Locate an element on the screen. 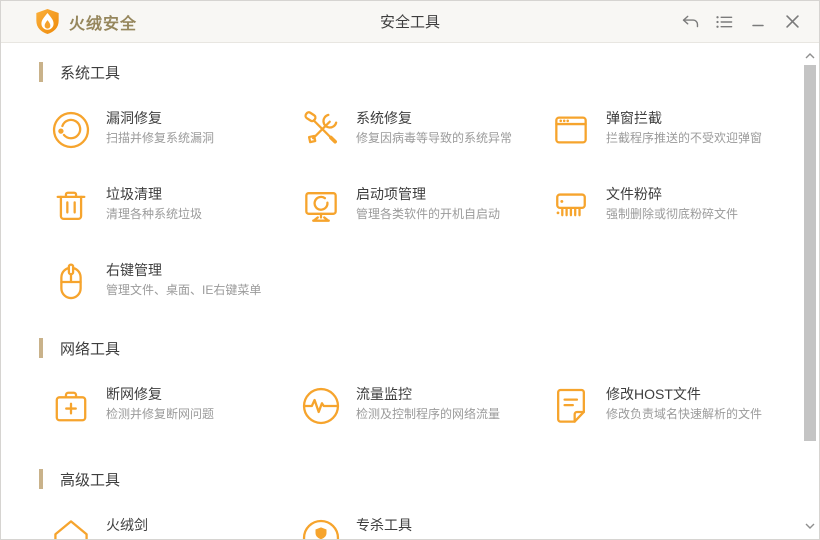  minimize-icon is located at coordinates (758, 25).